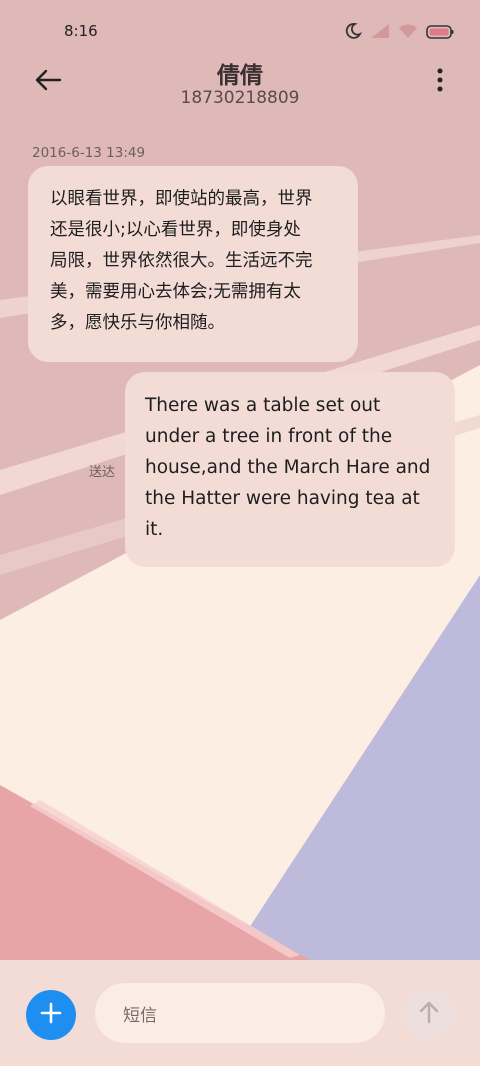 This screenshot has width=480, height=1066. I want to click on battery-icon, so click(440, 33).